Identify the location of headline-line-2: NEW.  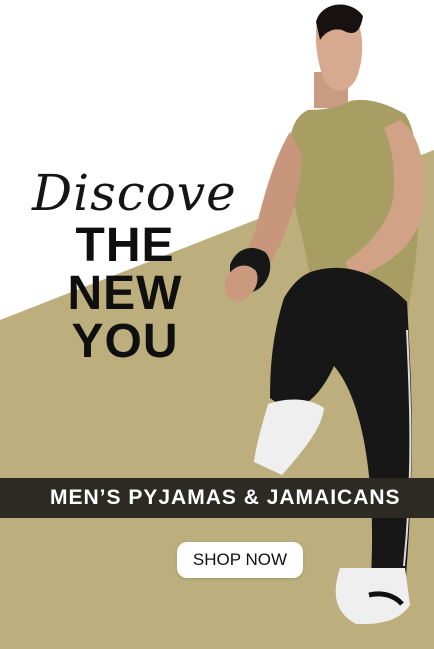
(125, 293).